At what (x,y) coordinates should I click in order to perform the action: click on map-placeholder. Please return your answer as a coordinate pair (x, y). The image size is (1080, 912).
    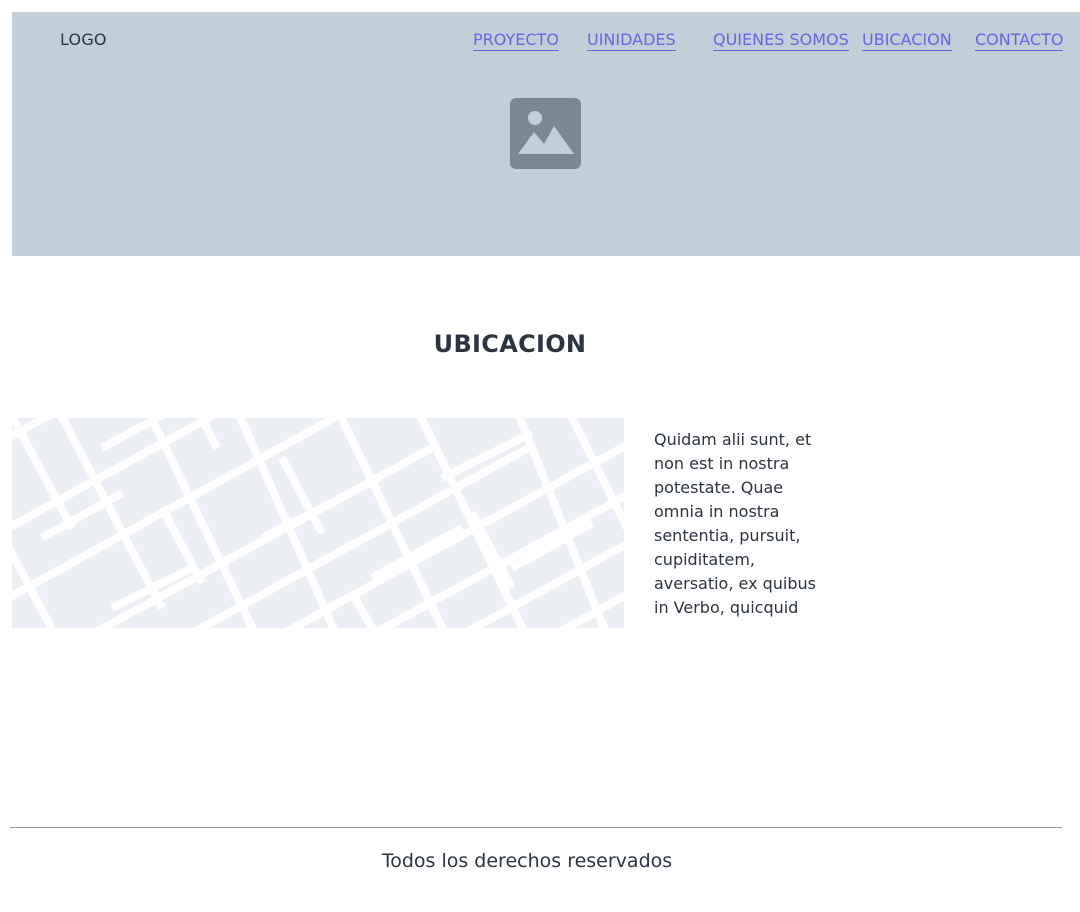
    Looking at the image, I should click on (318, 523).